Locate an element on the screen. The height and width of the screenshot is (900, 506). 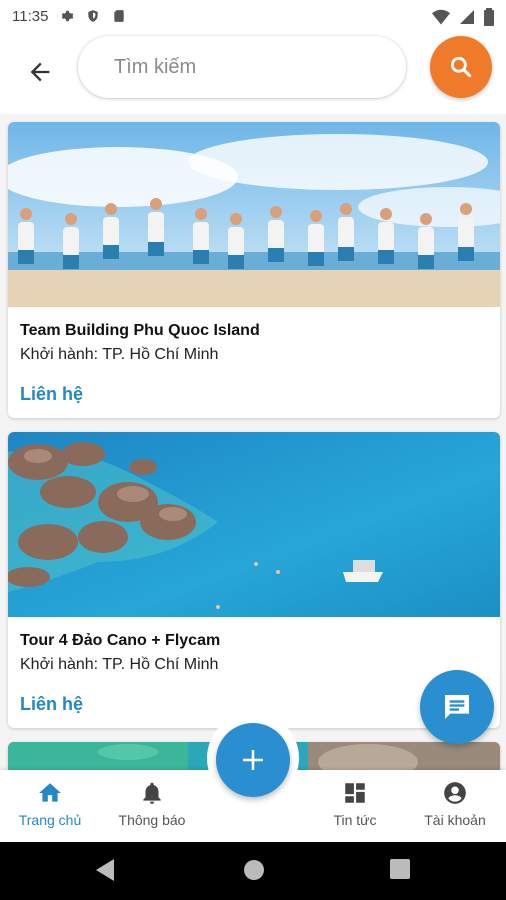
signal-icon is located at coordinates (467, 17).